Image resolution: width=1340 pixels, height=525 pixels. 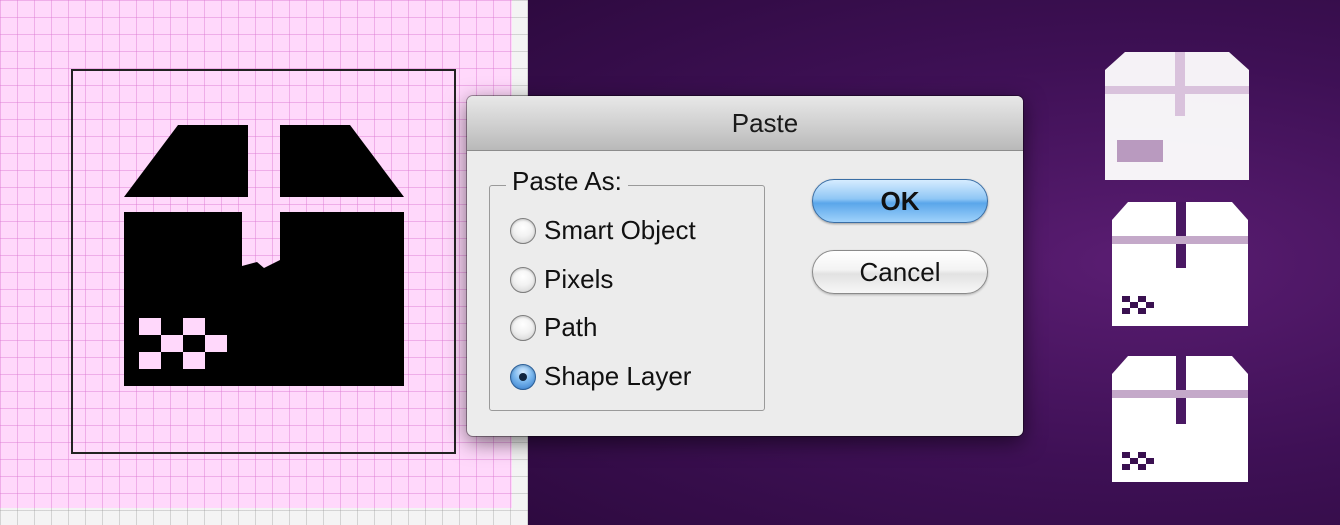 I want to click on cancel-button: Cancel, so click(x=900, y=272).